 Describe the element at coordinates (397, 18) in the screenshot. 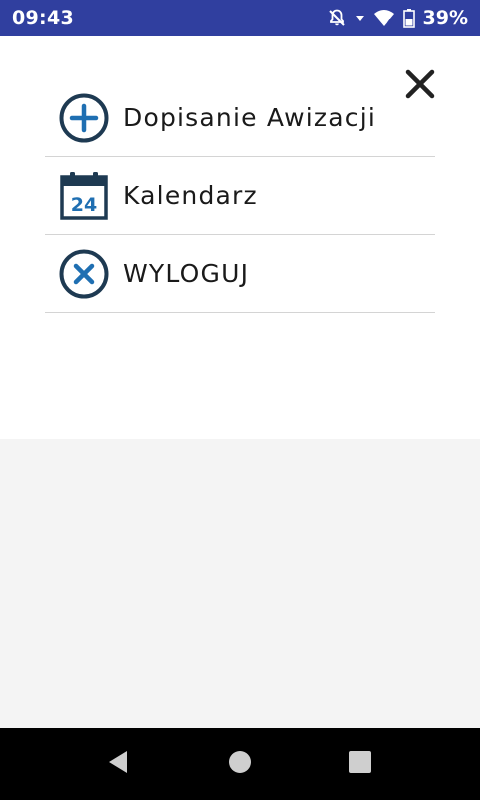

I see `status-icons: 4 39%` at that location.